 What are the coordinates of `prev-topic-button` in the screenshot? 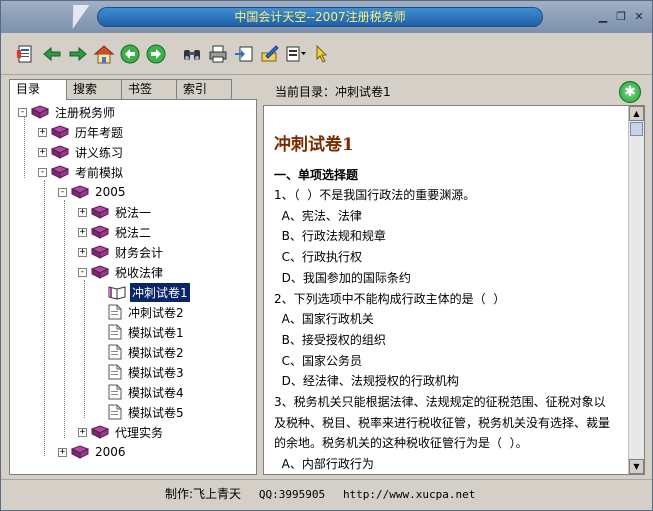 It's located at (130, 54).